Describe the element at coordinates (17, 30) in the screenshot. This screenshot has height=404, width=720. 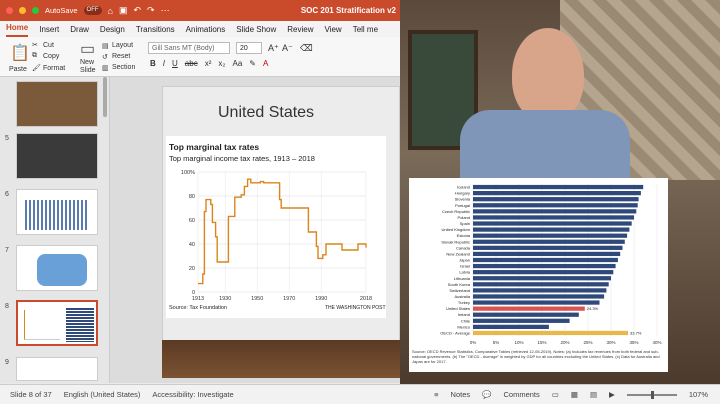
I see `tab-home: Home` at that location.